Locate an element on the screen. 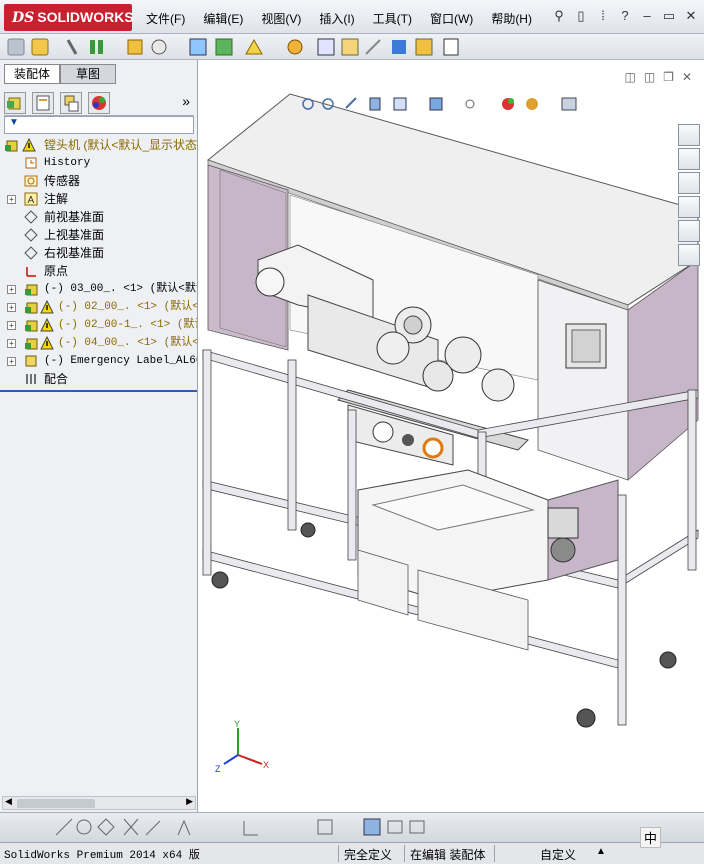 The image size is (704, 864). units-selector: 自定义 is located at coordinates (558, 854).